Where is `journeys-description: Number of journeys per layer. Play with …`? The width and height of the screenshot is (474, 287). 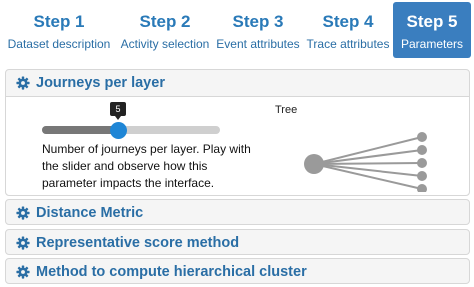
journeys-description: Number of journeys per layer. Play with … is located at coordinates (146, 166).